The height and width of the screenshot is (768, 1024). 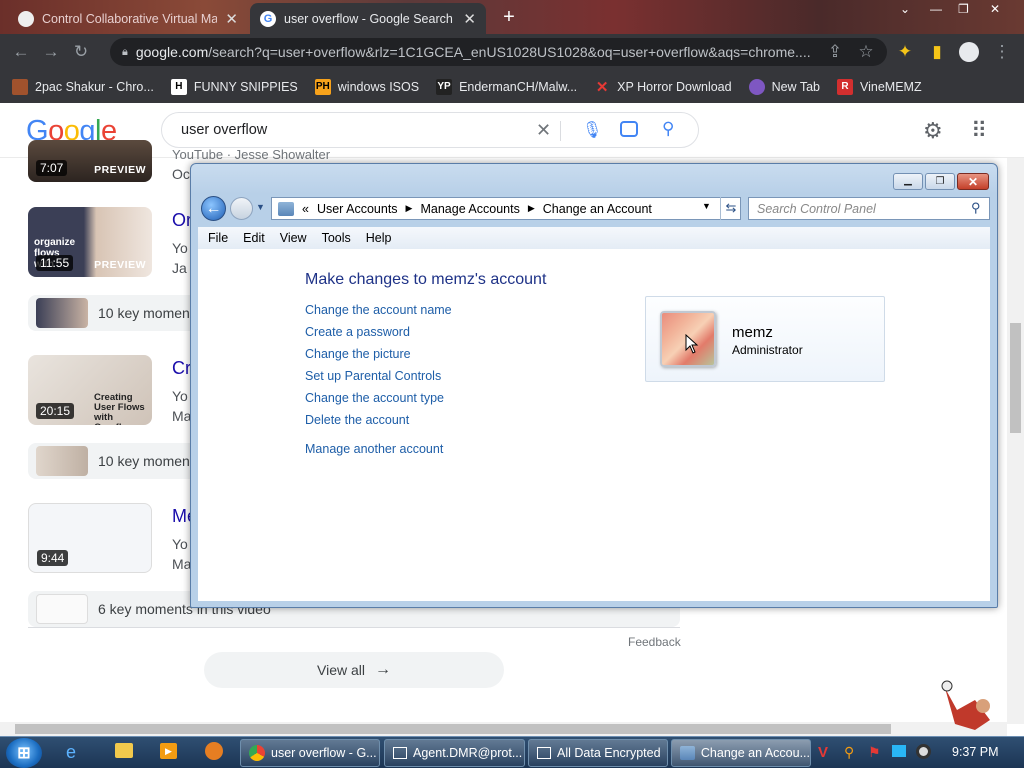 What do you see at coordinates (756, 86) in the screenshot?
I see `globe-icon` at bounding box center [756, 86].